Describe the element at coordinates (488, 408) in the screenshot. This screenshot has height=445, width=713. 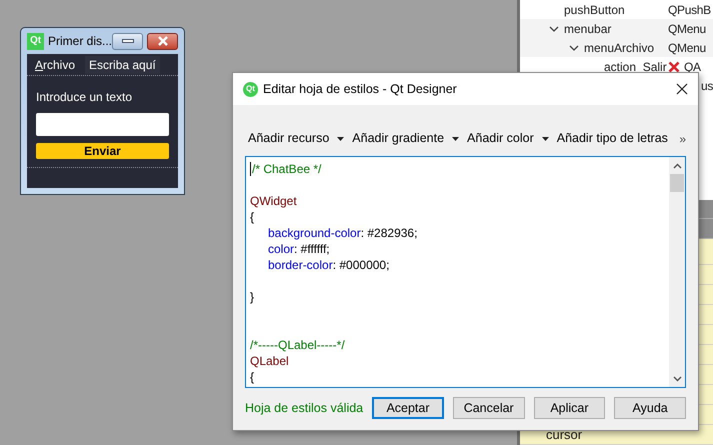
I see `dialog-button: Cancelar` at that location.